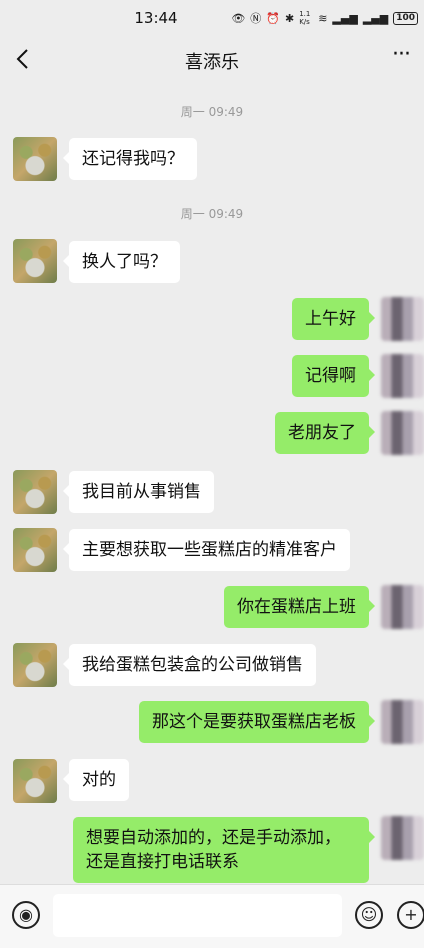  Describe the element at coordinates (197, 915) in the screenshot. I see `message-input` at that location.